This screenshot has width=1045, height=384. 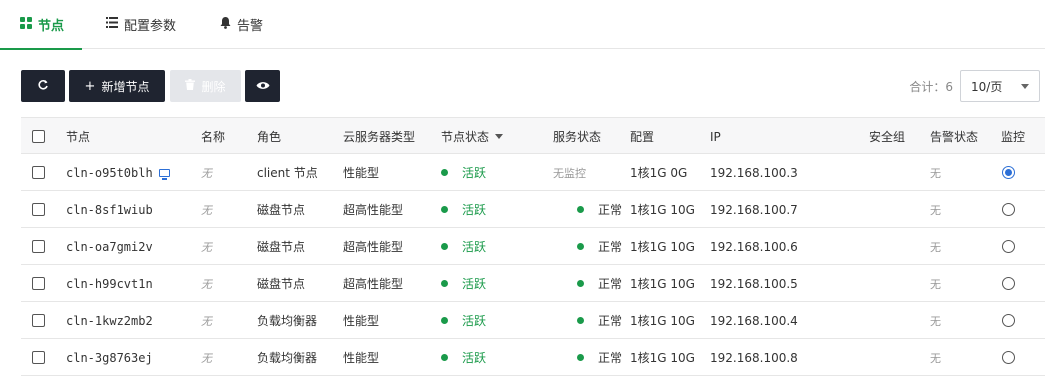 I want to click on tab-label: 告警, so click(x=250, y=26).